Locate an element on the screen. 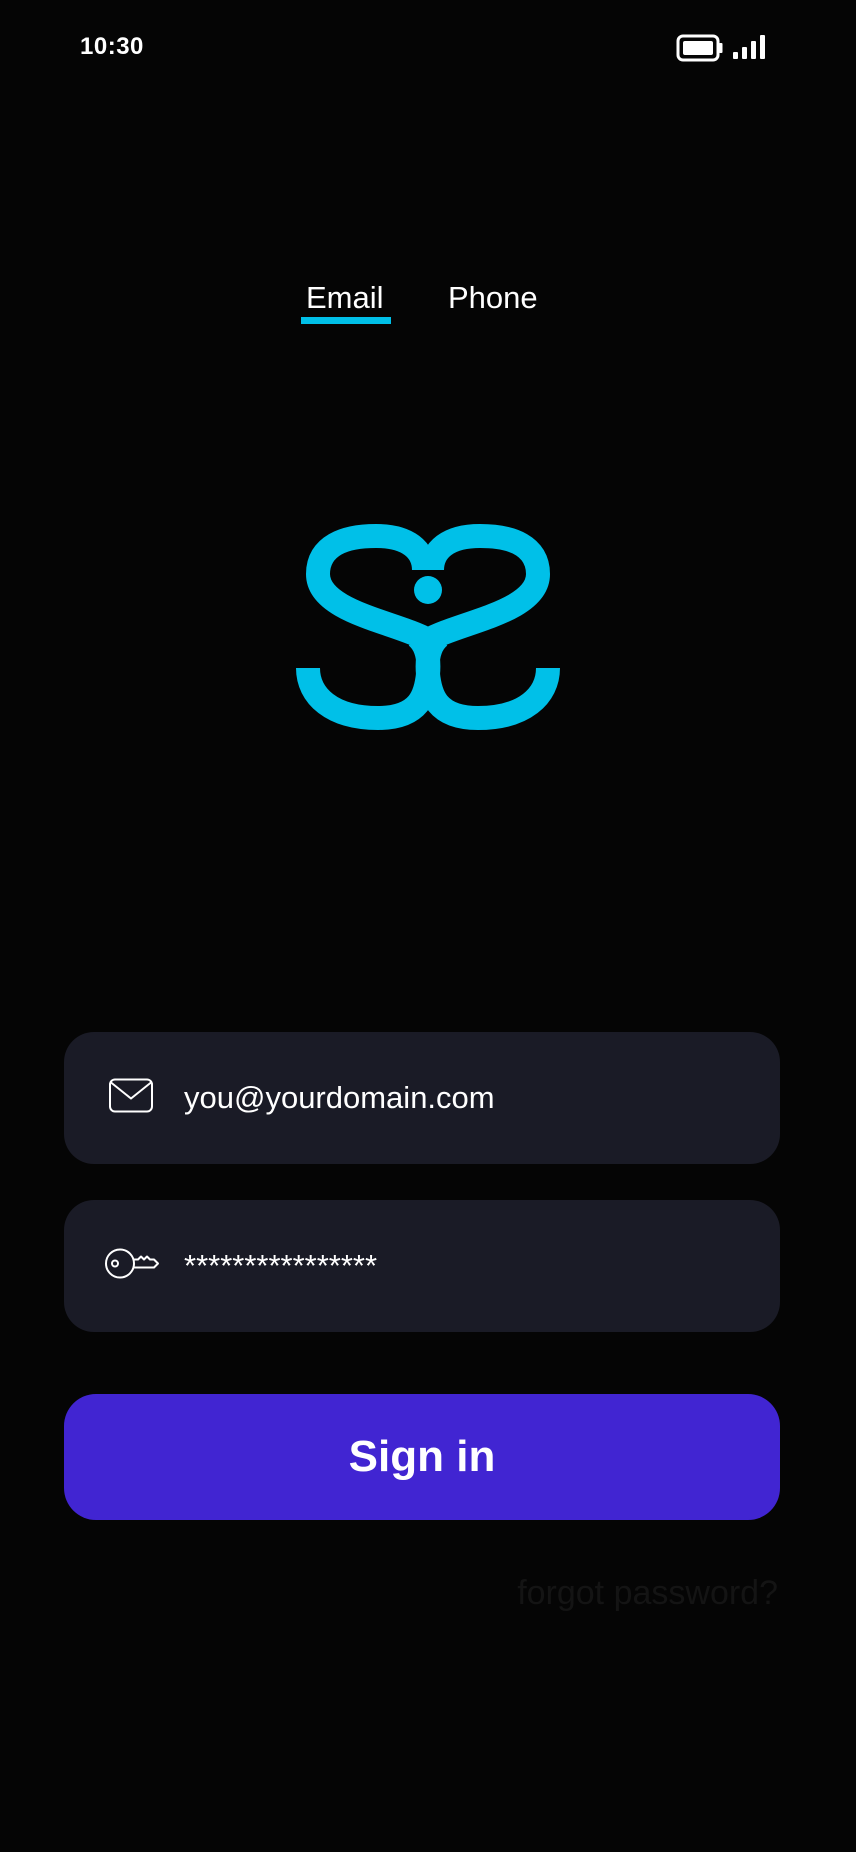  tab-phone: Phone is located at coordinates (493, 303).